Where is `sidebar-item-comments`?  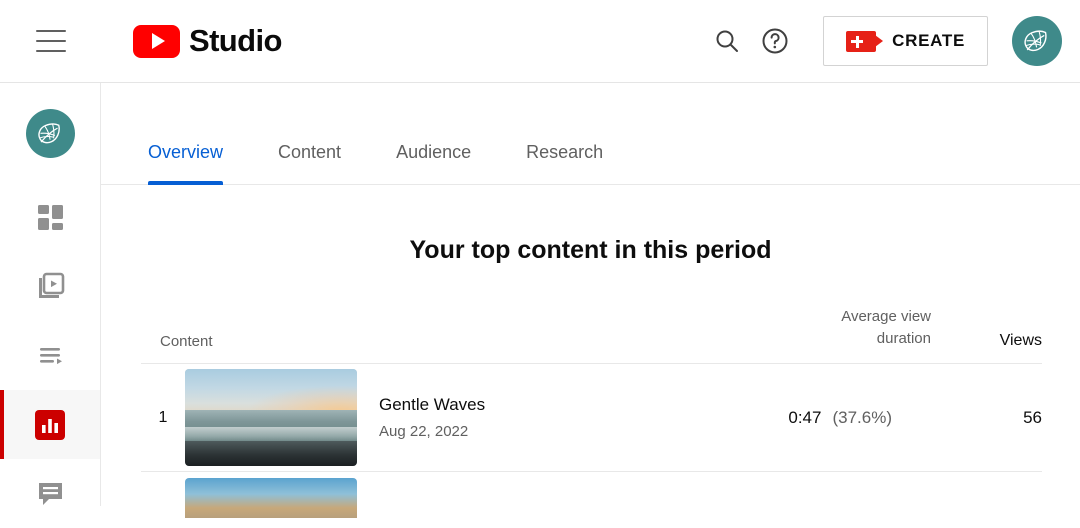 sidebar-item-comments is located at coordinates (50, 493).